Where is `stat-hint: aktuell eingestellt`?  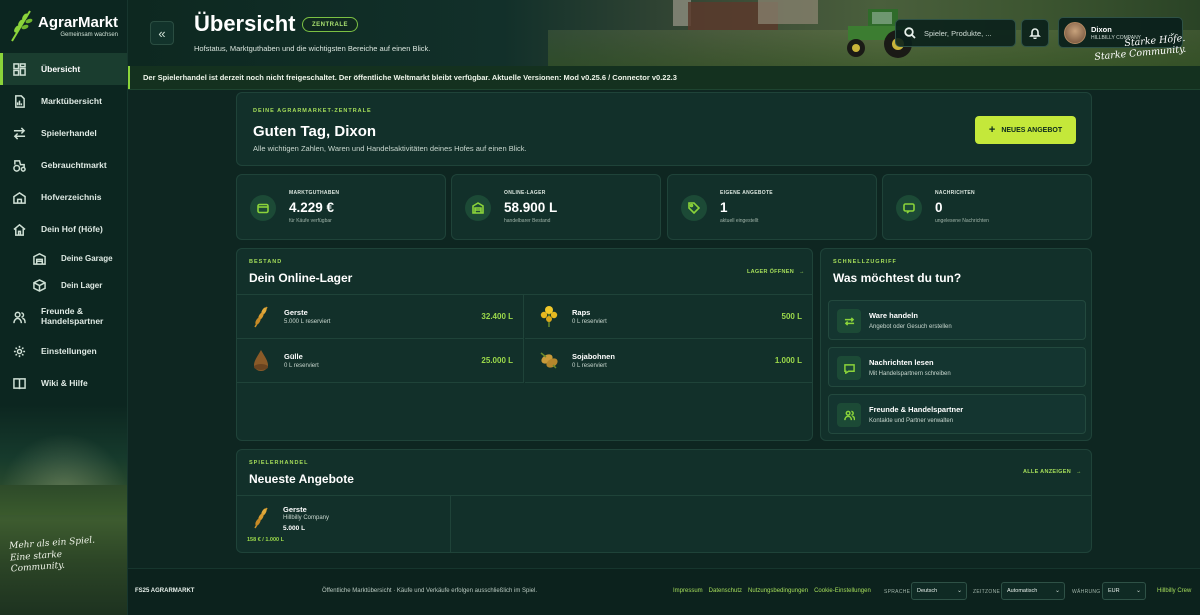 stat-hint: aktuell eingestellt is located at coordinates (739, 221).